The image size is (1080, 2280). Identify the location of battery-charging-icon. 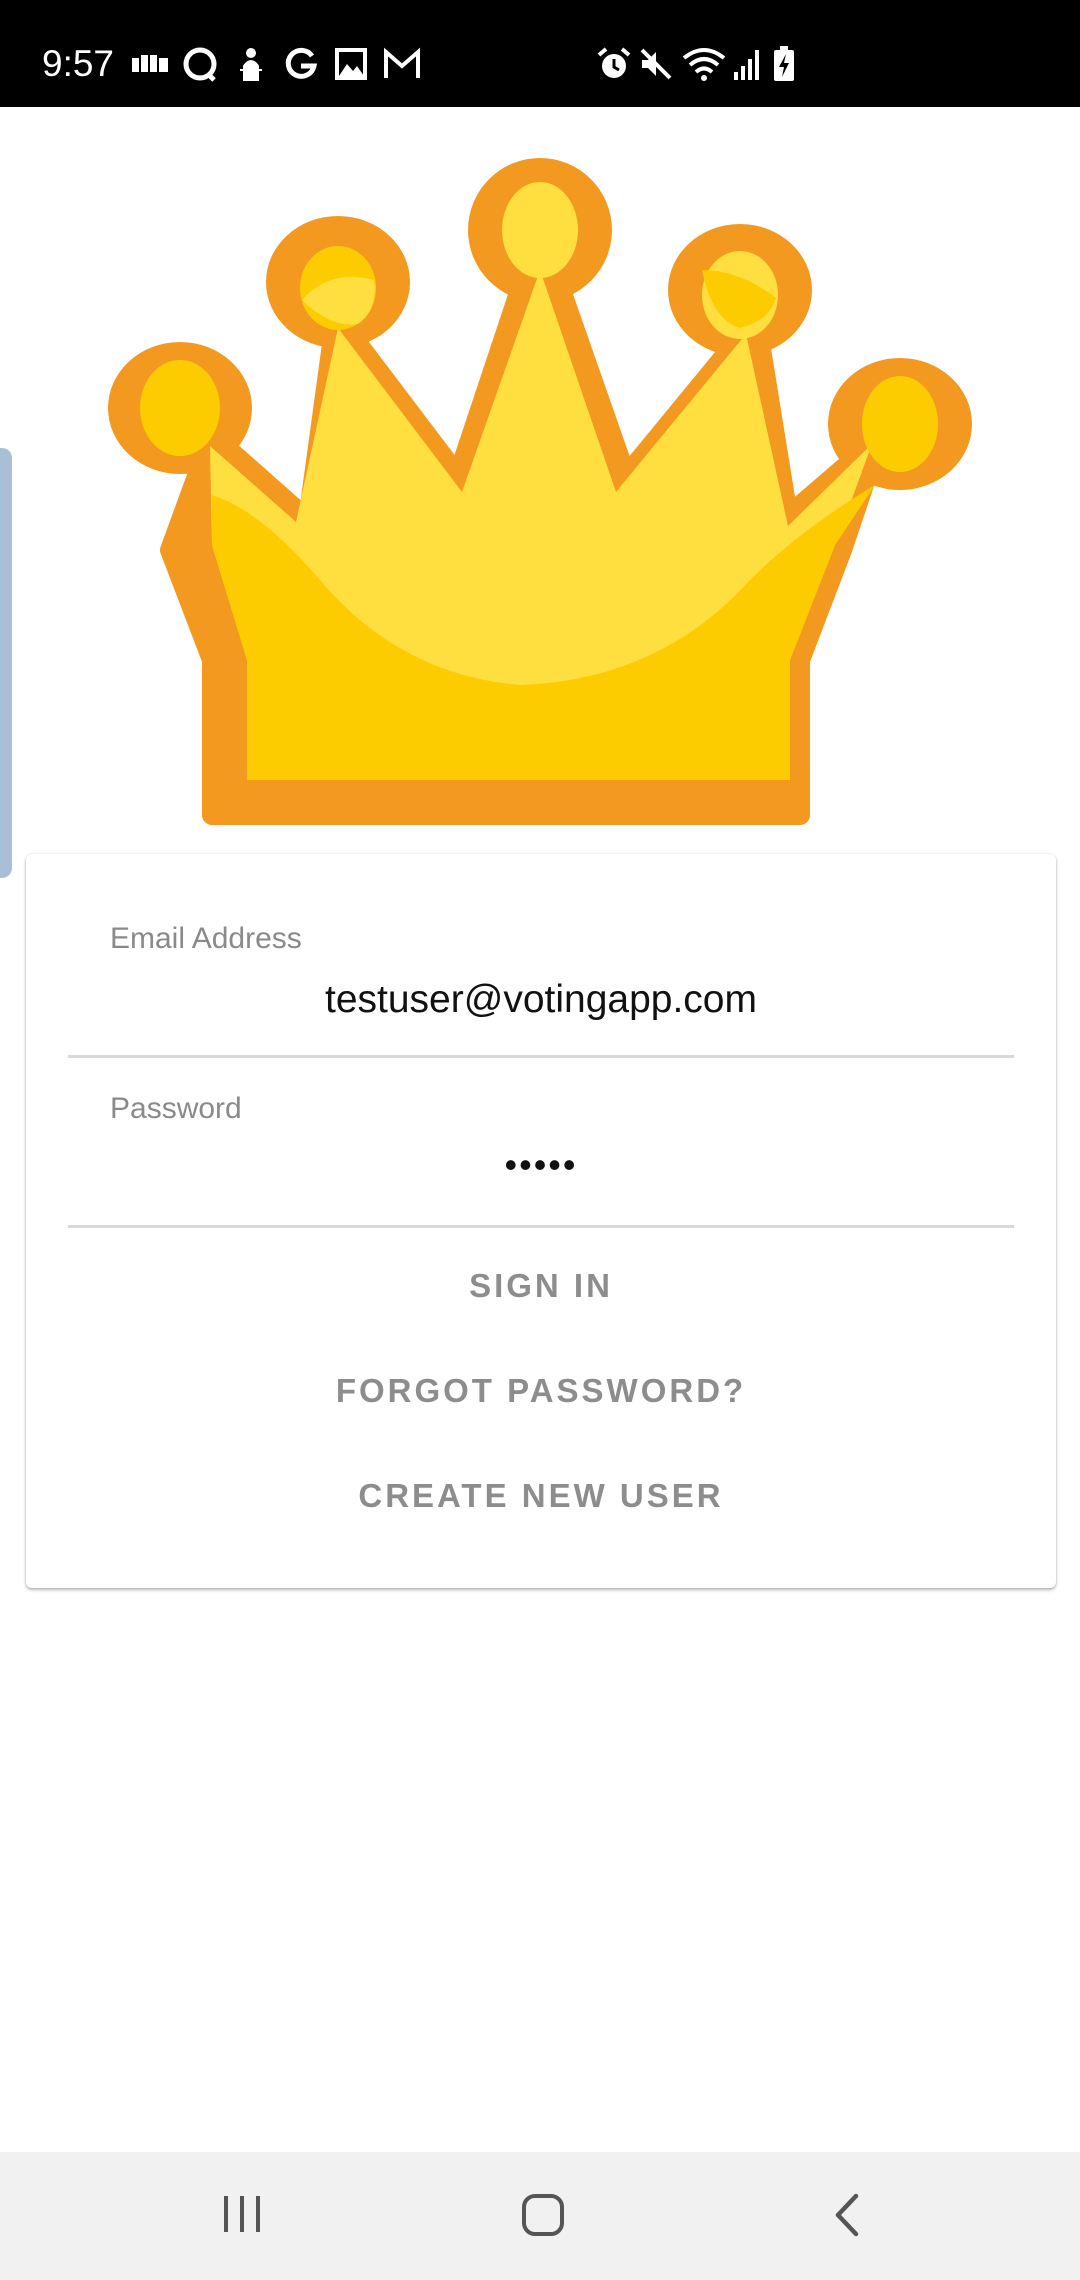
(784, 63).